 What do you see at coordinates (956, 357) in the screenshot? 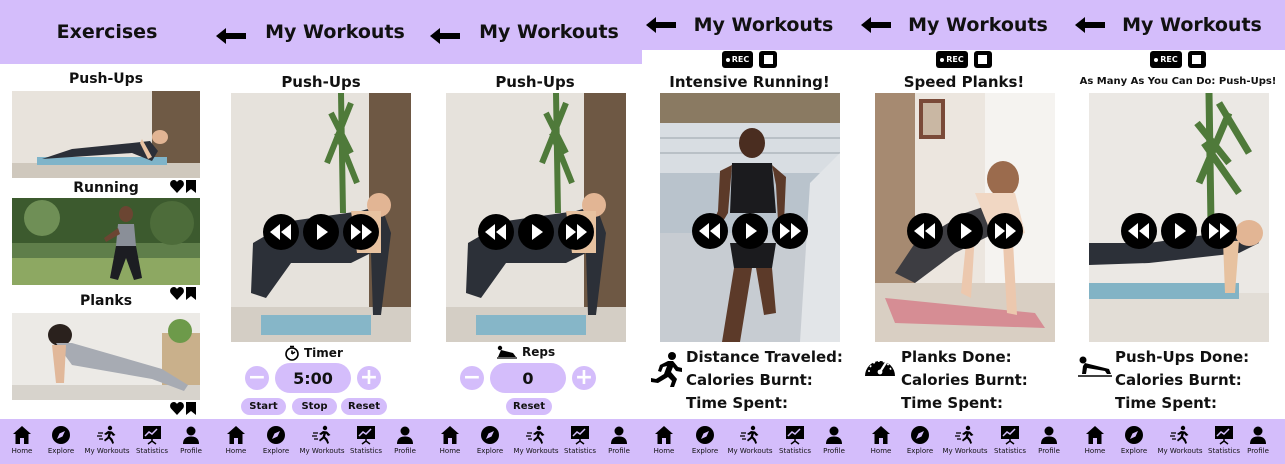
I see `stat-planks: Planks Done:` at bounding box center [956, 357].